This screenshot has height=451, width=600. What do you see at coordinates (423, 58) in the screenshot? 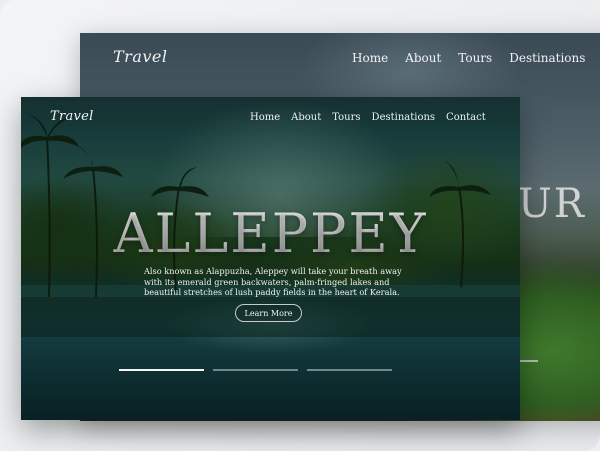
I see `back-nav-about: About` at bounding box center [423, 58].